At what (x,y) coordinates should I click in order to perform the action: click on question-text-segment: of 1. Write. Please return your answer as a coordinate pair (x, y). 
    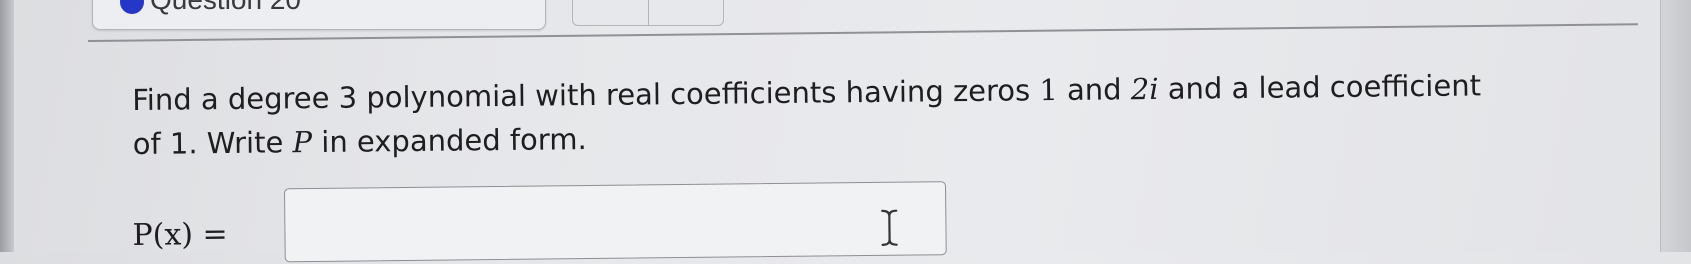
    Looking at the image, I should click on (212, 143).